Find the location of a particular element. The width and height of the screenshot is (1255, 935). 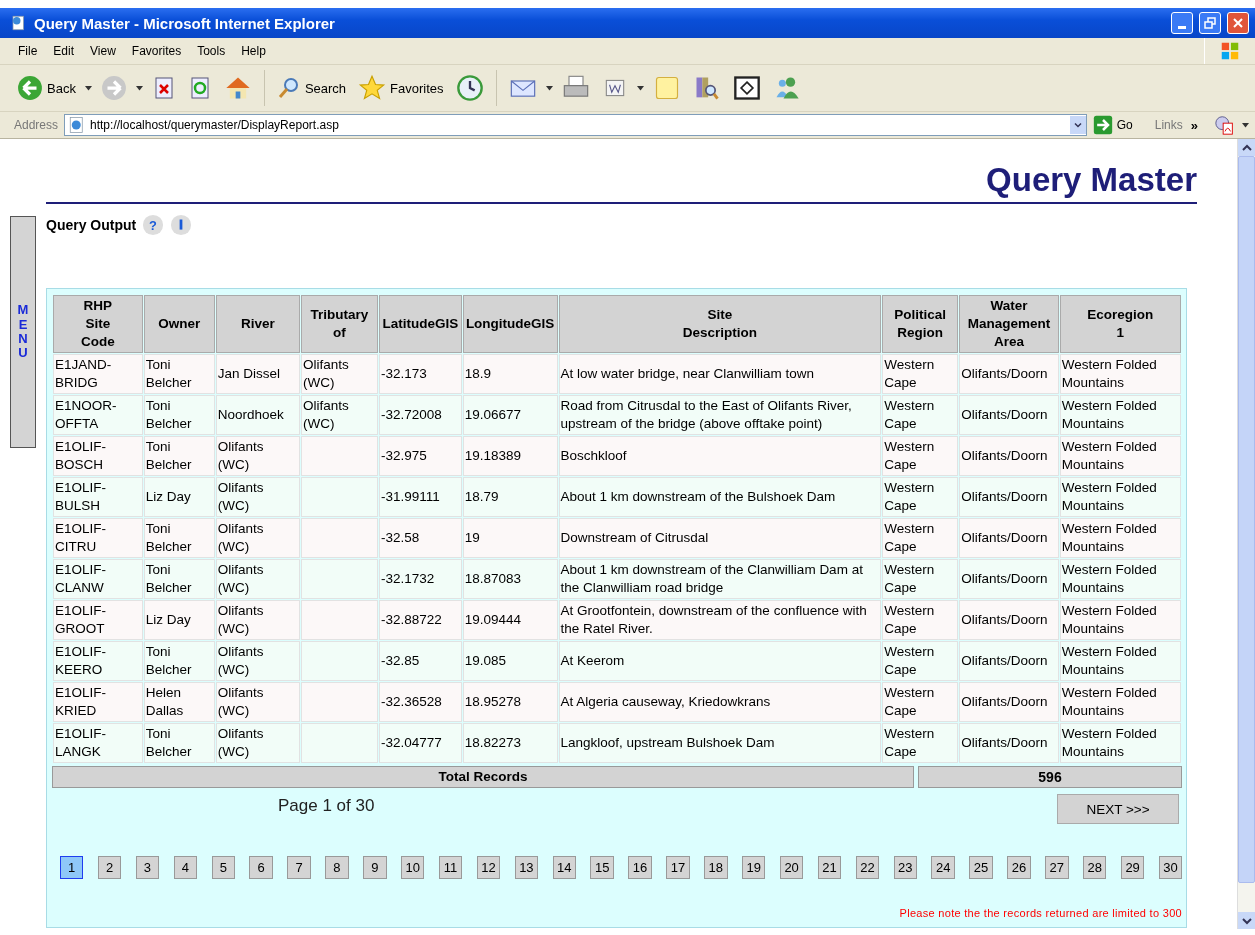

table-cell: Boschkloof is located at coordinates (720, 456).